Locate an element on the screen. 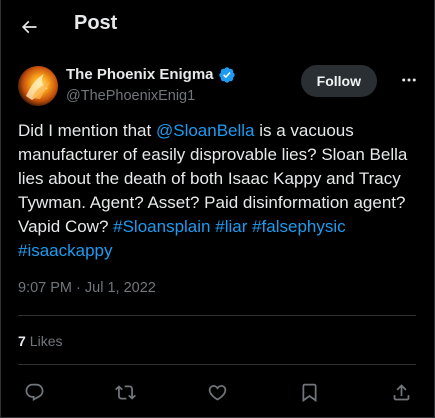 The height and width of the screenshot is (418, 435). display-name-row: The Phoenix Enigma is located at coordinates (151, 75).